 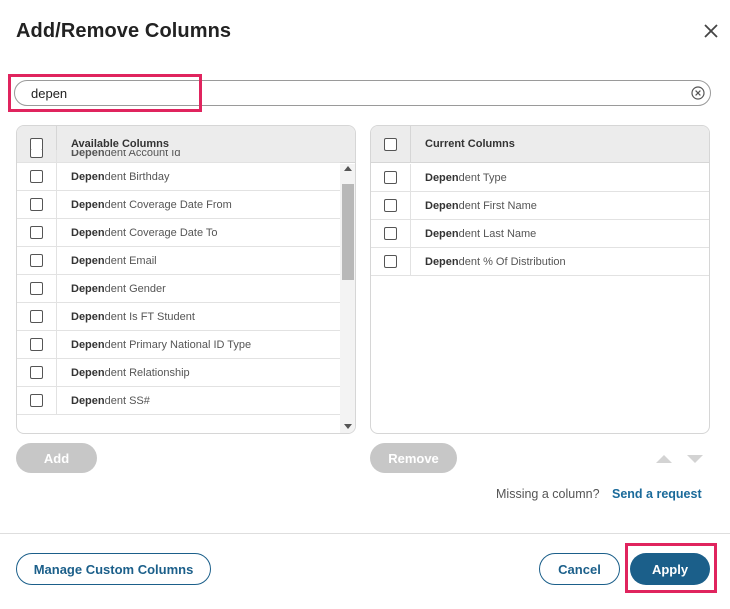 What do you see at coordinates (698, 93) in the screenshot?
I see `clear-circle-icon` at bounding box center [698, 93].